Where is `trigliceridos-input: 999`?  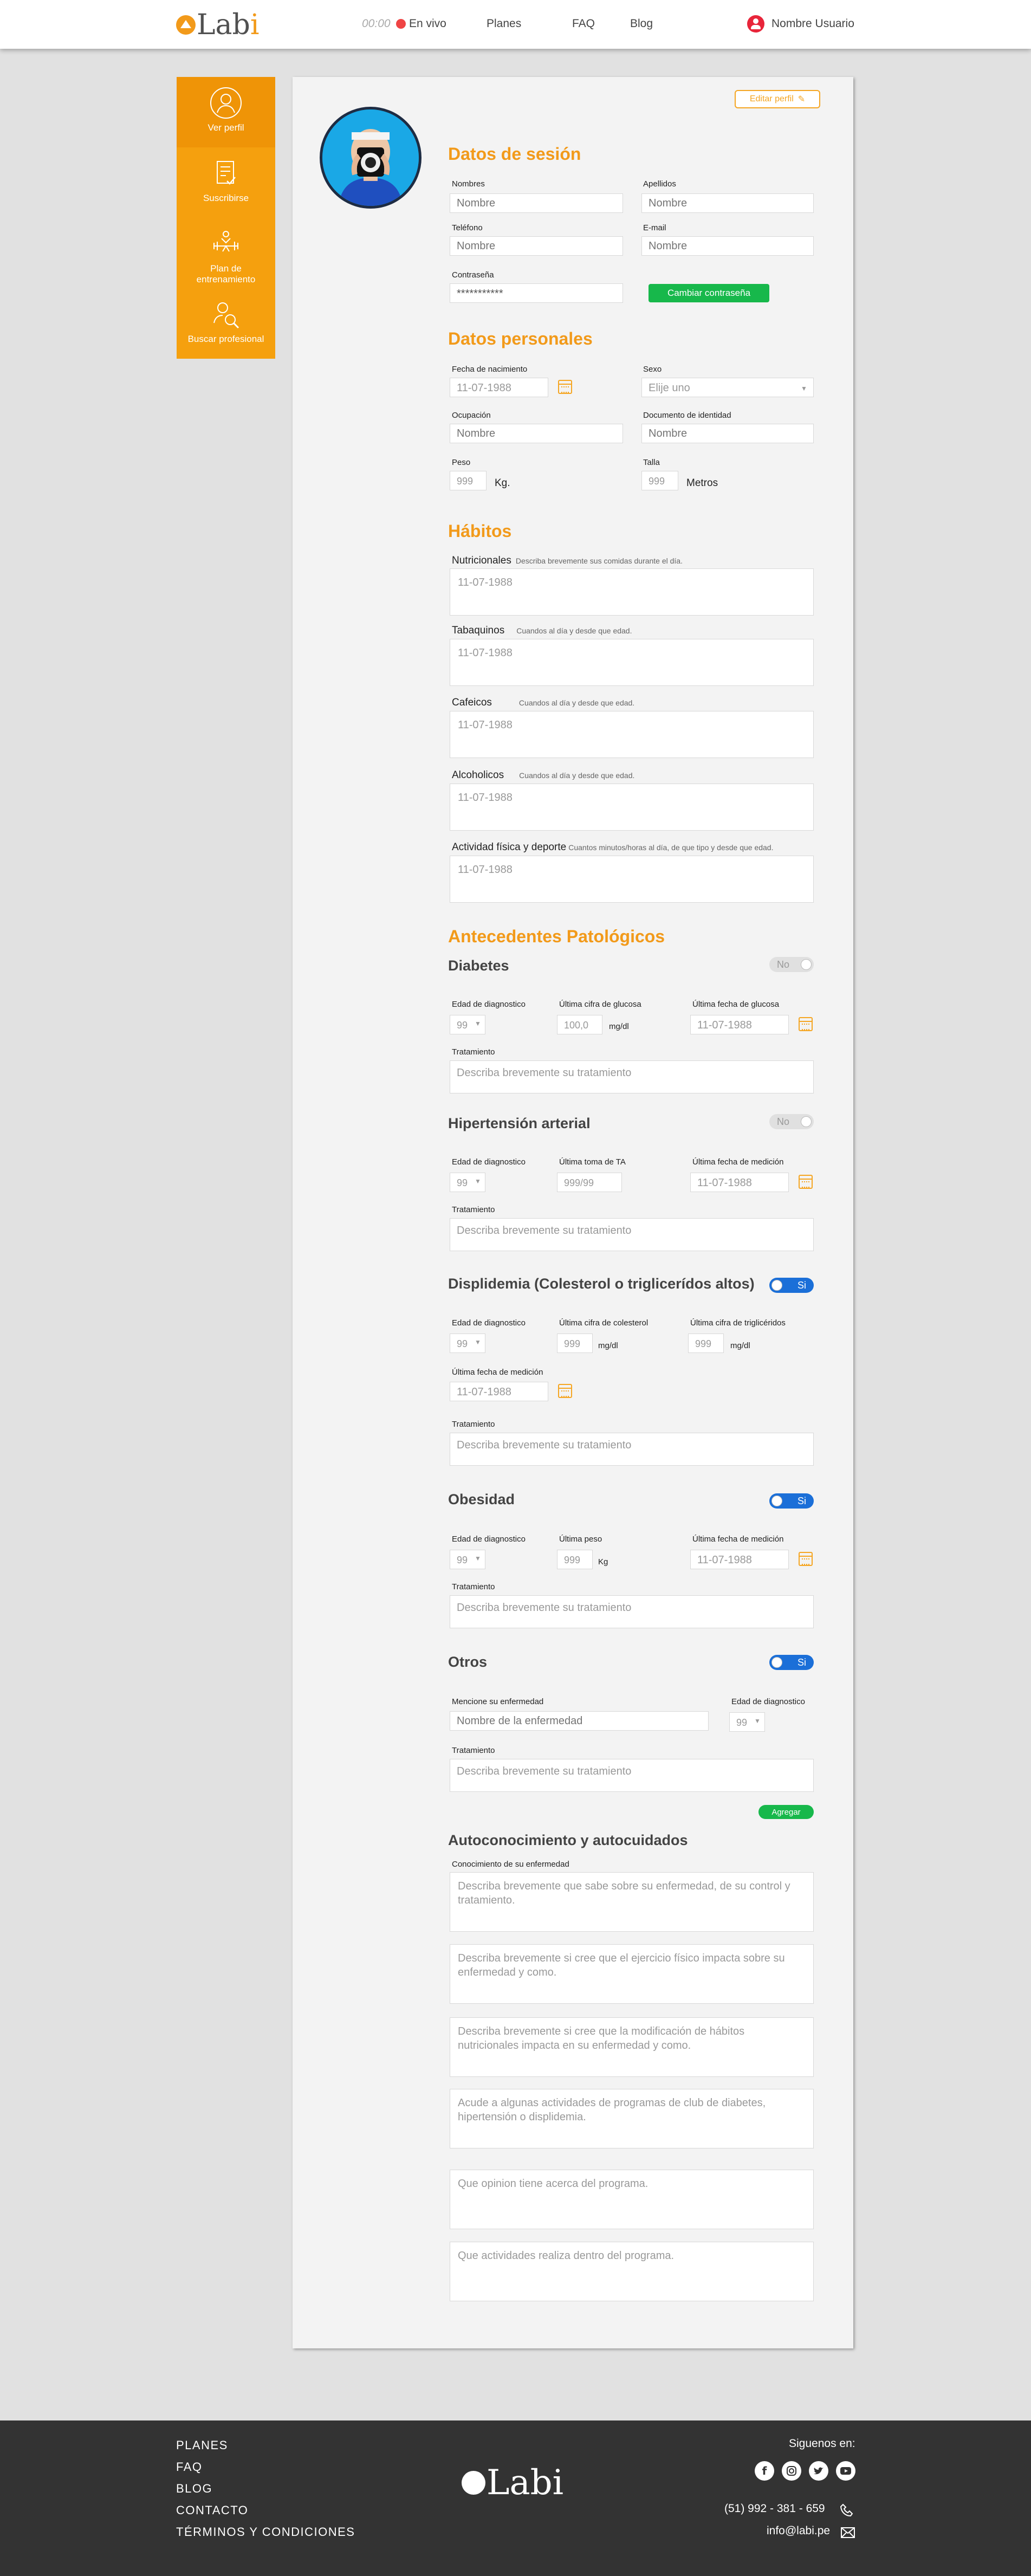 trigliceridos-input: 999 is located at coordinates (706, 1343).